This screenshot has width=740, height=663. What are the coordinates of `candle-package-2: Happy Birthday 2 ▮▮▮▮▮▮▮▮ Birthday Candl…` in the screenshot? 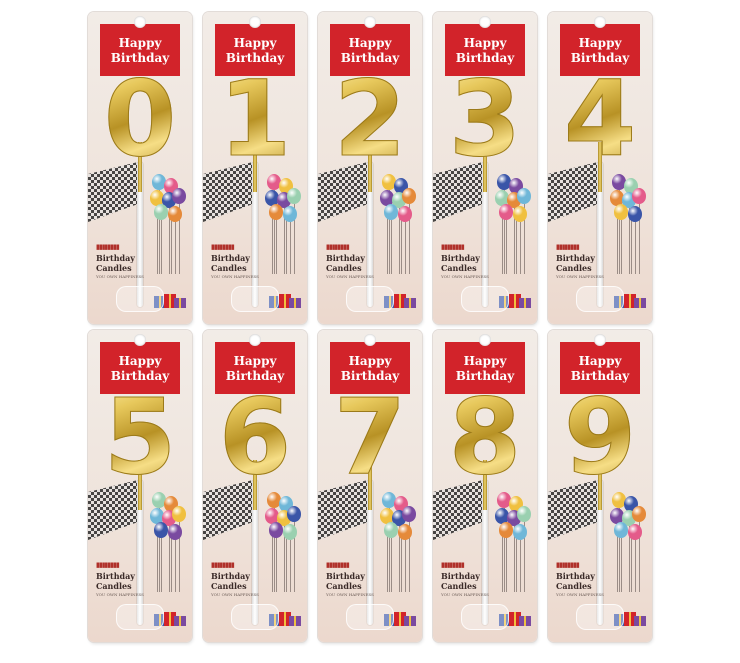 It's located at (370, 168).